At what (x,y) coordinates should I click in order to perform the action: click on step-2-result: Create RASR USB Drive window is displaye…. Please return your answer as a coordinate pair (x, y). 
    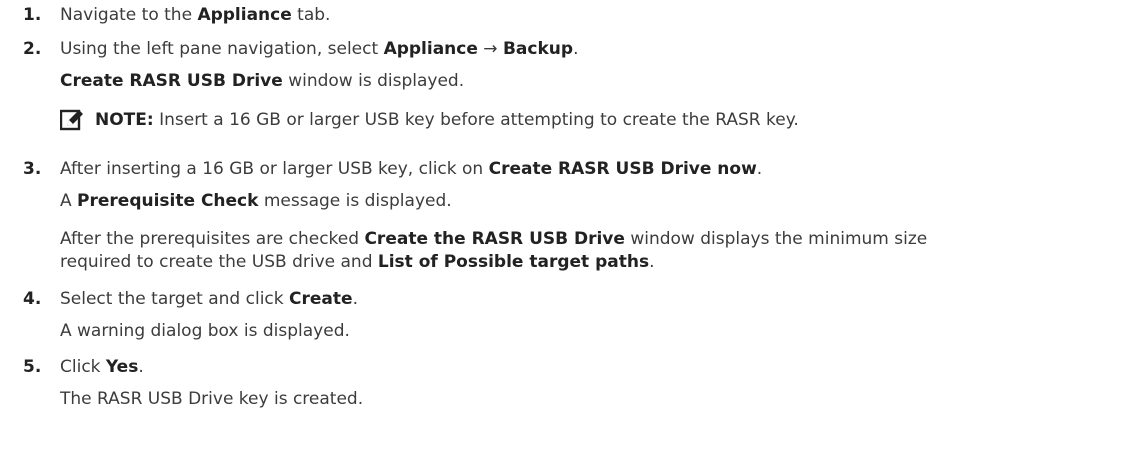
    Looking at the image, I should click on (262, 81).